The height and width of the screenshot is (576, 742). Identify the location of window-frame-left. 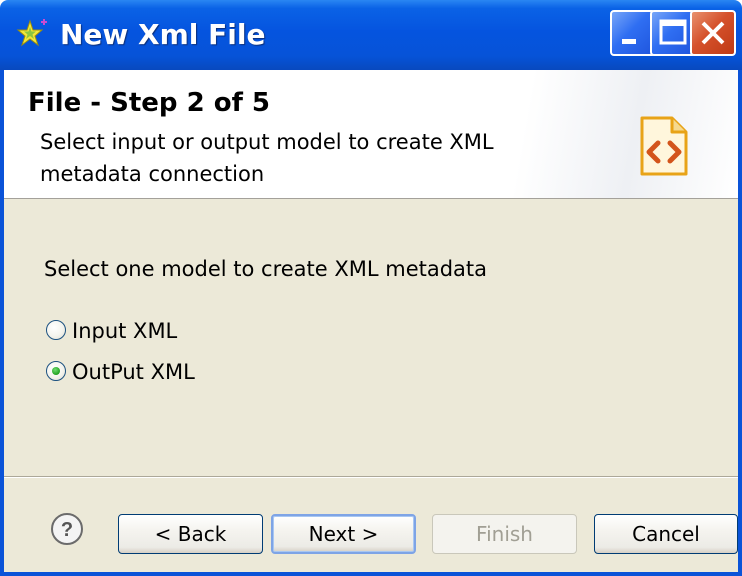
(2, 323).